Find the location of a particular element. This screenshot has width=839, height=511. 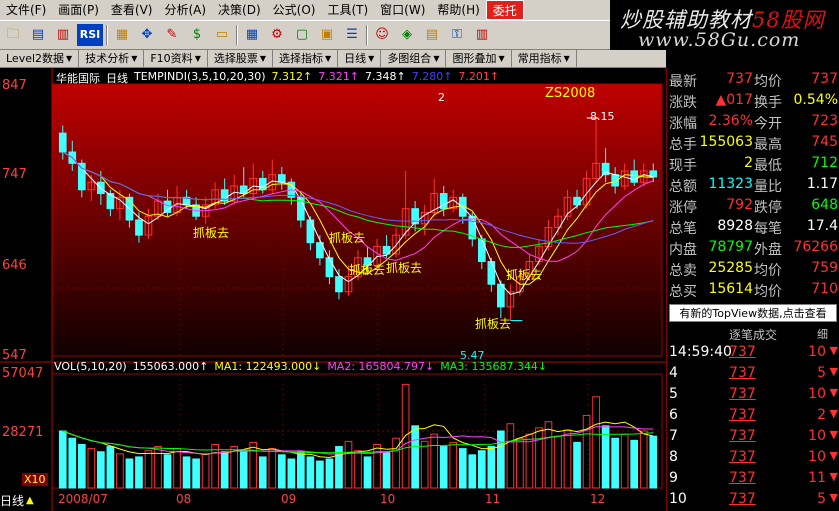

quote-label: 今开 is located at coordinates (768, 124).